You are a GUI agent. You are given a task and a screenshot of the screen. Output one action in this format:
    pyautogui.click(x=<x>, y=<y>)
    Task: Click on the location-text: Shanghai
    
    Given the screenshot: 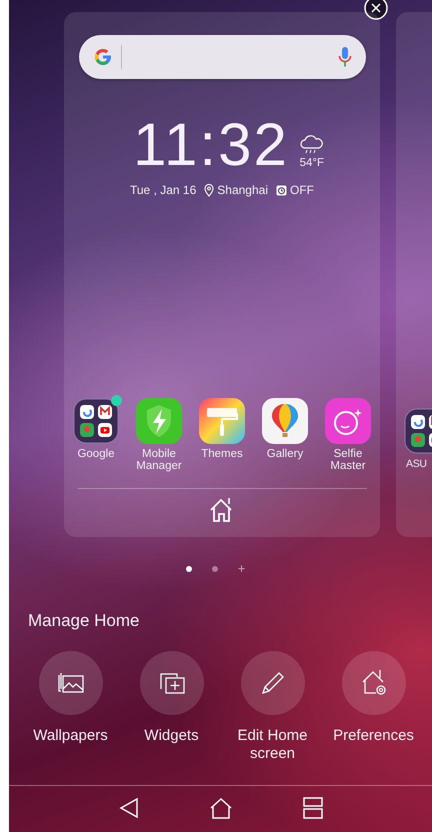 What is the action you would take?
    pyautogui.click(x=242, y=190)
    